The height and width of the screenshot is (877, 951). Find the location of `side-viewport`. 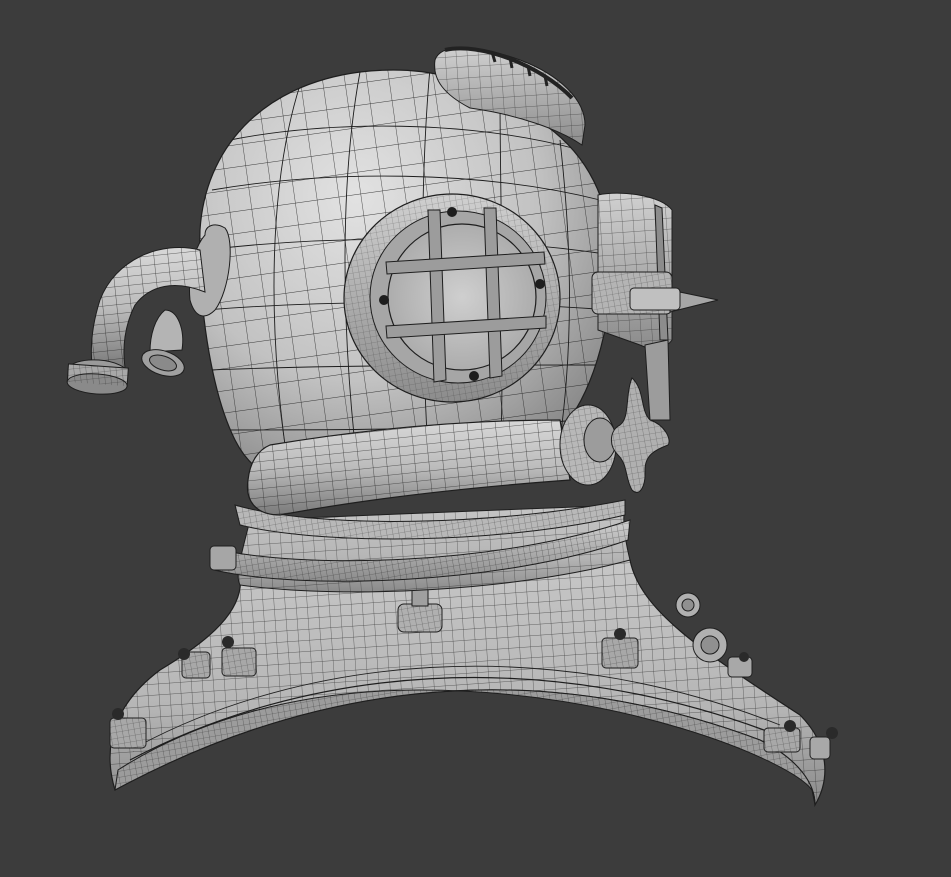

side-viewport is located at coordinates (452, 298).